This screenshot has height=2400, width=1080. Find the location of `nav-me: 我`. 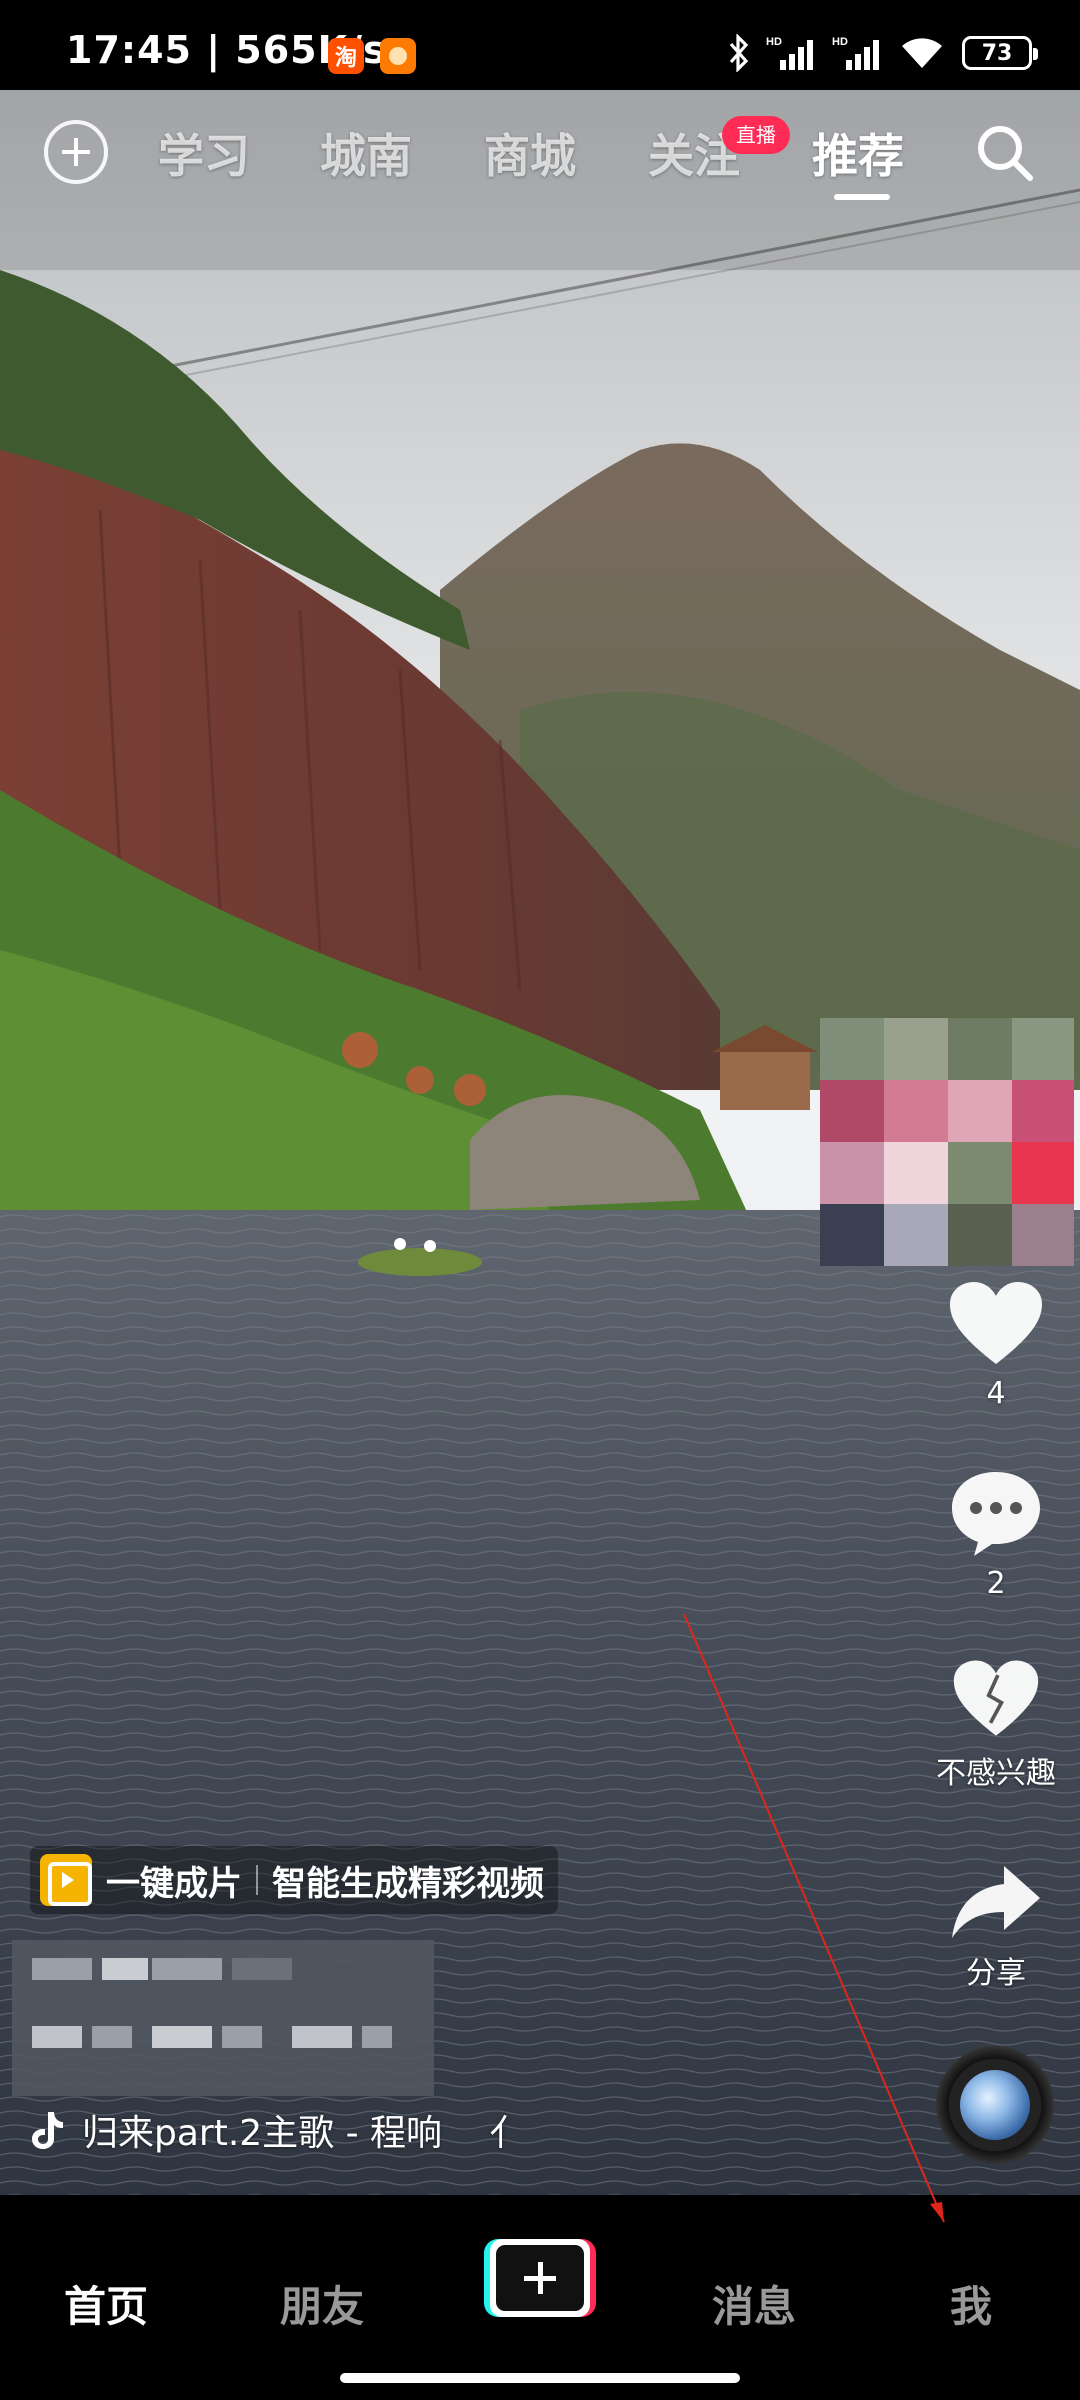

nav-me: 我 is located at coordinates (971, 2303).